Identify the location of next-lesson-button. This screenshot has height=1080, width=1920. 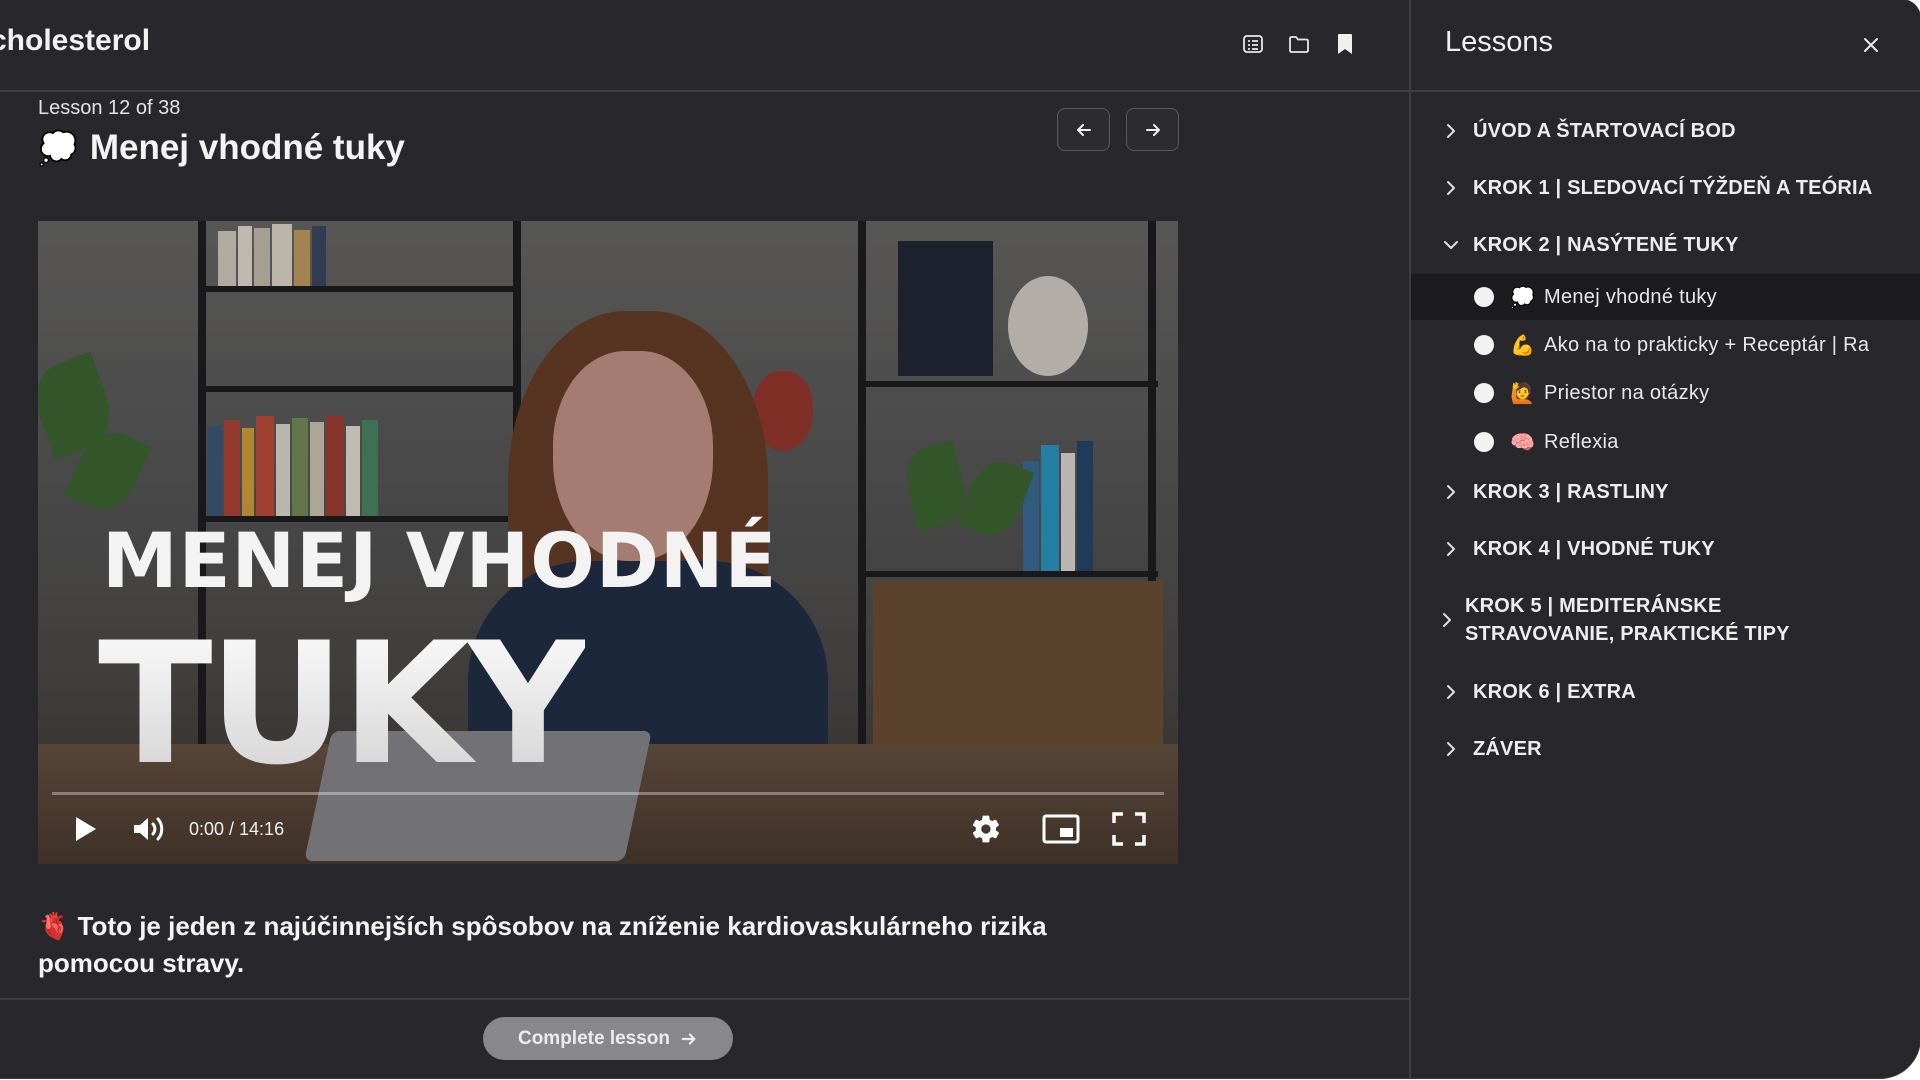
(1152, 129).